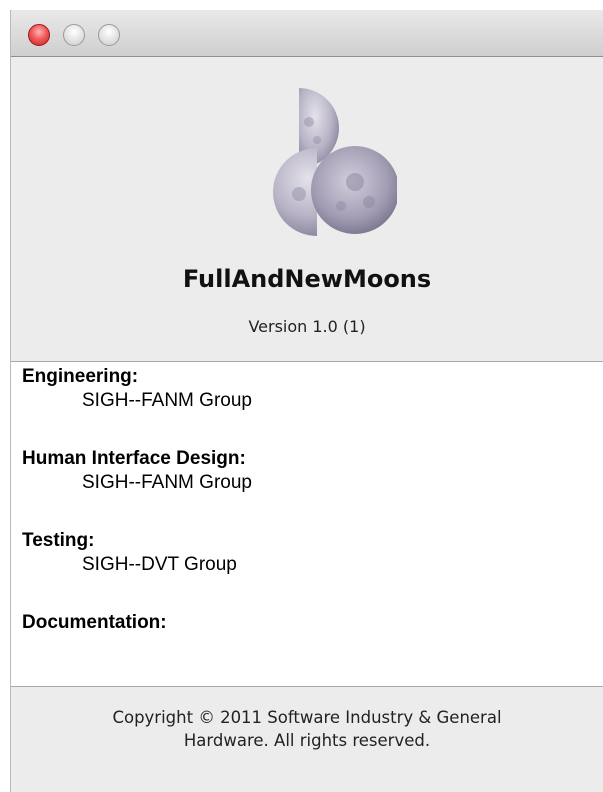  What do you see at coordinates (307, 326) in the screenshot?
I see `app-version: Version 1.0 (1)` at bounding box center [307, 326].